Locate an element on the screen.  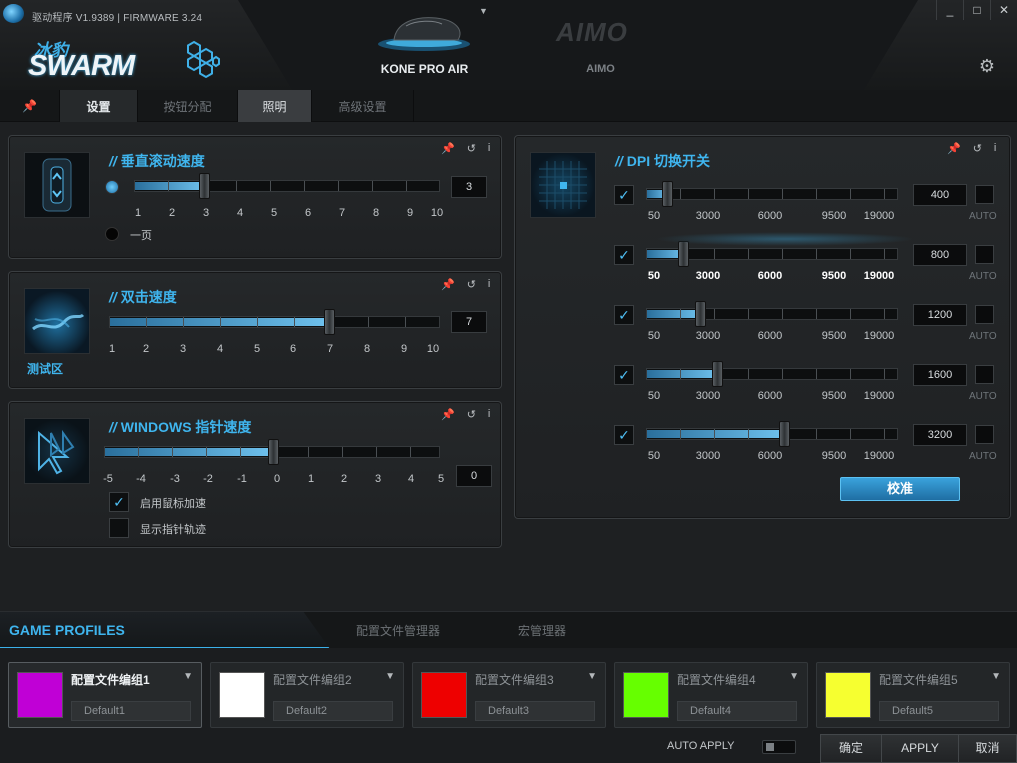
device-kone-pro-air: KONE PRO AIR is located at coordinates (424, 45).